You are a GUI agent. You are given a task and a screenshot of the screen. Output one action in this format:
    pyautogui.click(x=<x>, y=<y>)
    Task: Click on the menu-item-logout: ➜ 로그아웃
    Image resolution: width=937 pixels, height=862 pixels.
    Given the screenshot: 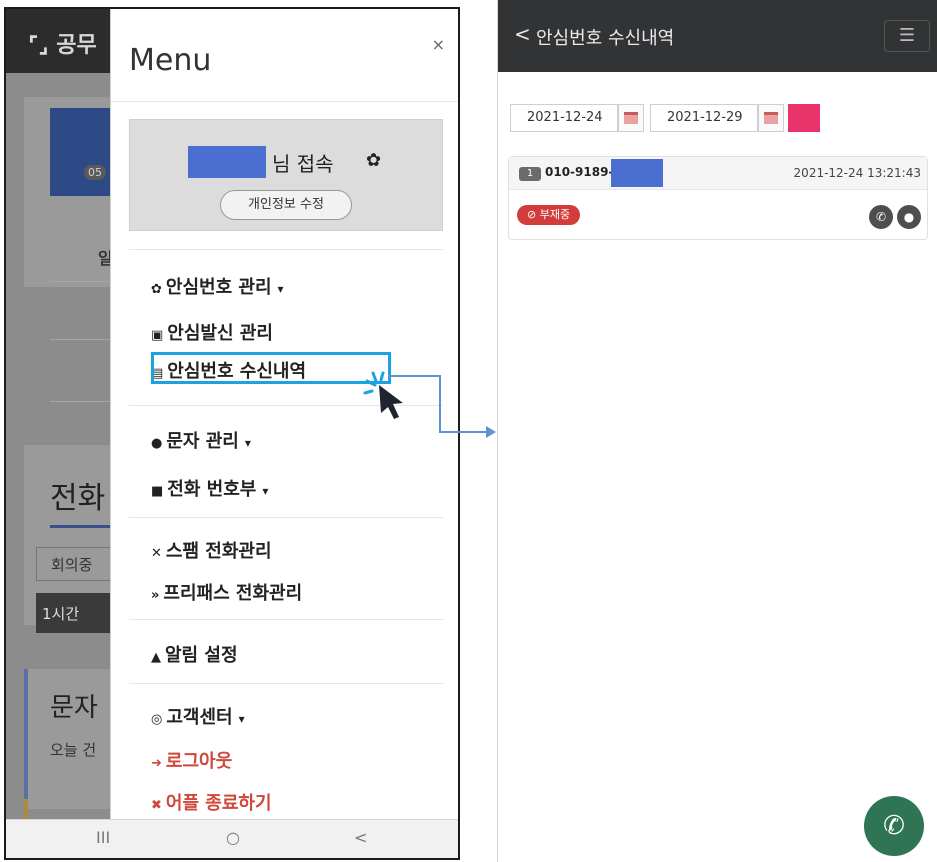 What is the action you would take?
    pyautogui.click(x=191, y=760)
    